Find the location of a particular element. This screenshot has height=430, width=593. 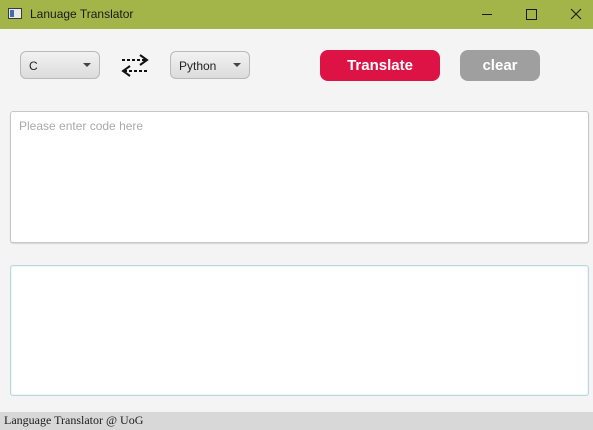

swap-arrows-icon is located at coordinates (135, 65).